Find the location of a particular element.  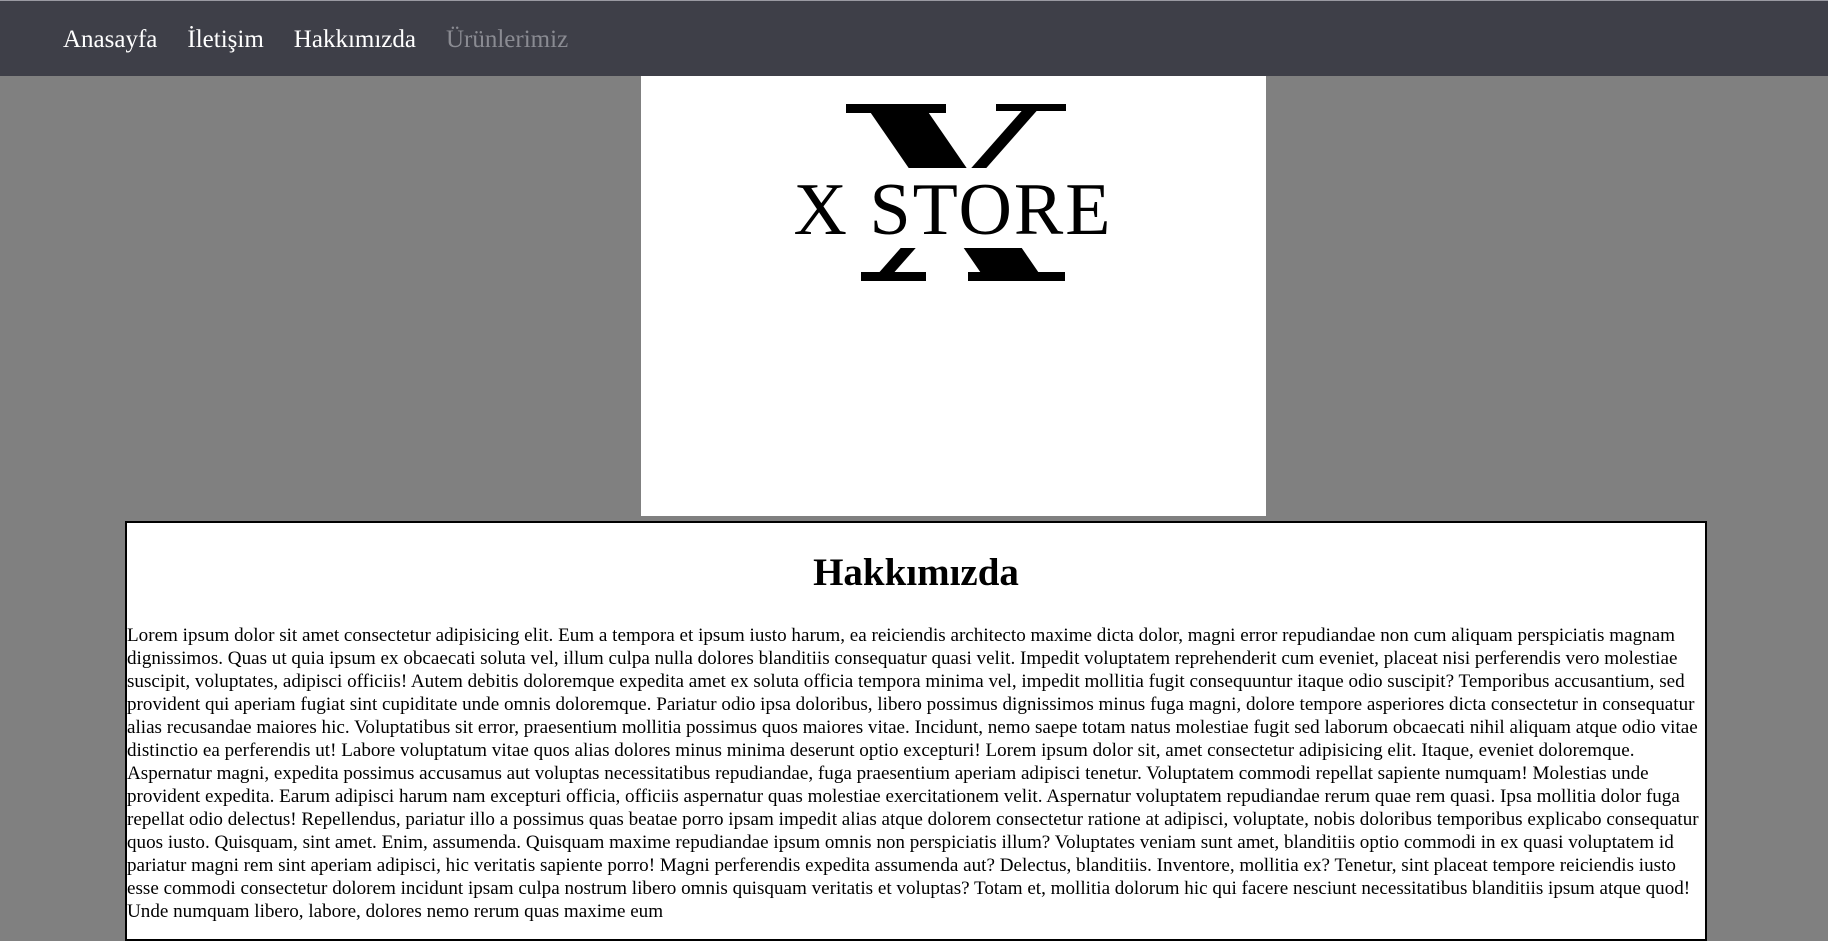

top-navbar: Anasayfa İletişim Hakkımızda Ürünlerimiz is located at coordinates (914, 38).